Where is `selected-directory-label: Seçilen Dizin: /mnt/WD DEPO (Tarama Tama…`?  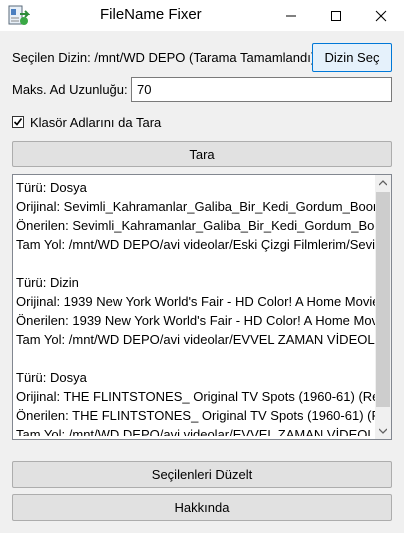
selected-directory-label: Seçilen Dizin: /mnt/WD DEPO (Tarama Tama… is located at coordinates (164, 57).